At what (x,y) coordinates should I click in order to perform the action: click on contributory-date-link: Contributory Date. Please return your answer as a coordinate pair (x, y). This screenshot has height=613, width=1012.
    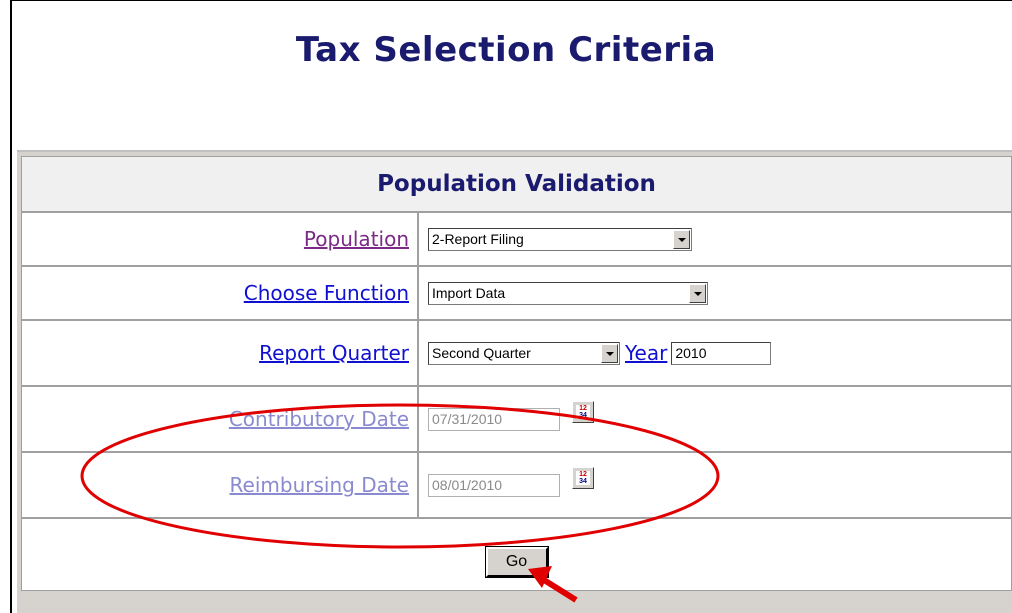
    Looking at the image, I should click on (318, 419).